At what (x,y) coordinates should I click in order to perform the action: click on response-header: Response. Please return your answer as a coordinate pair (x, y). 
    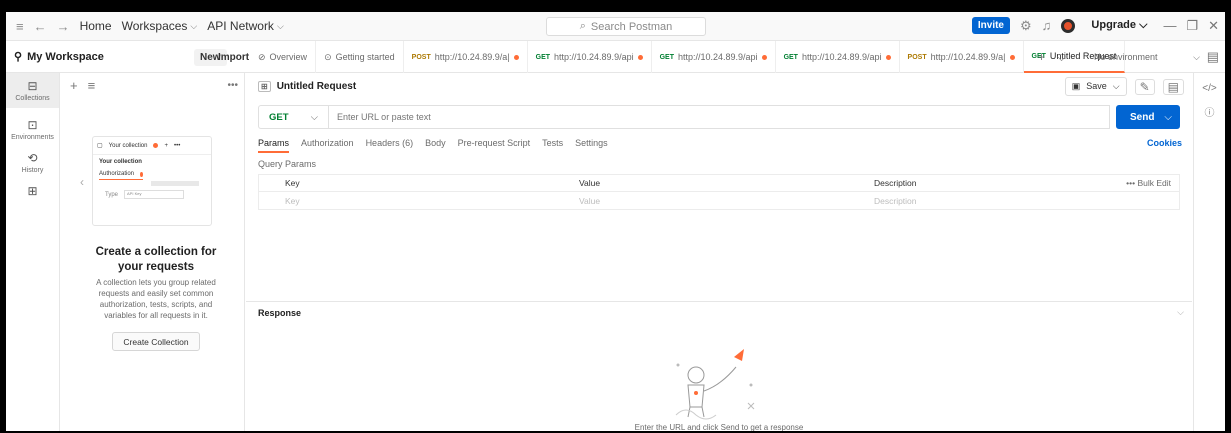
    Looking at the image, I should click on (719, 312).